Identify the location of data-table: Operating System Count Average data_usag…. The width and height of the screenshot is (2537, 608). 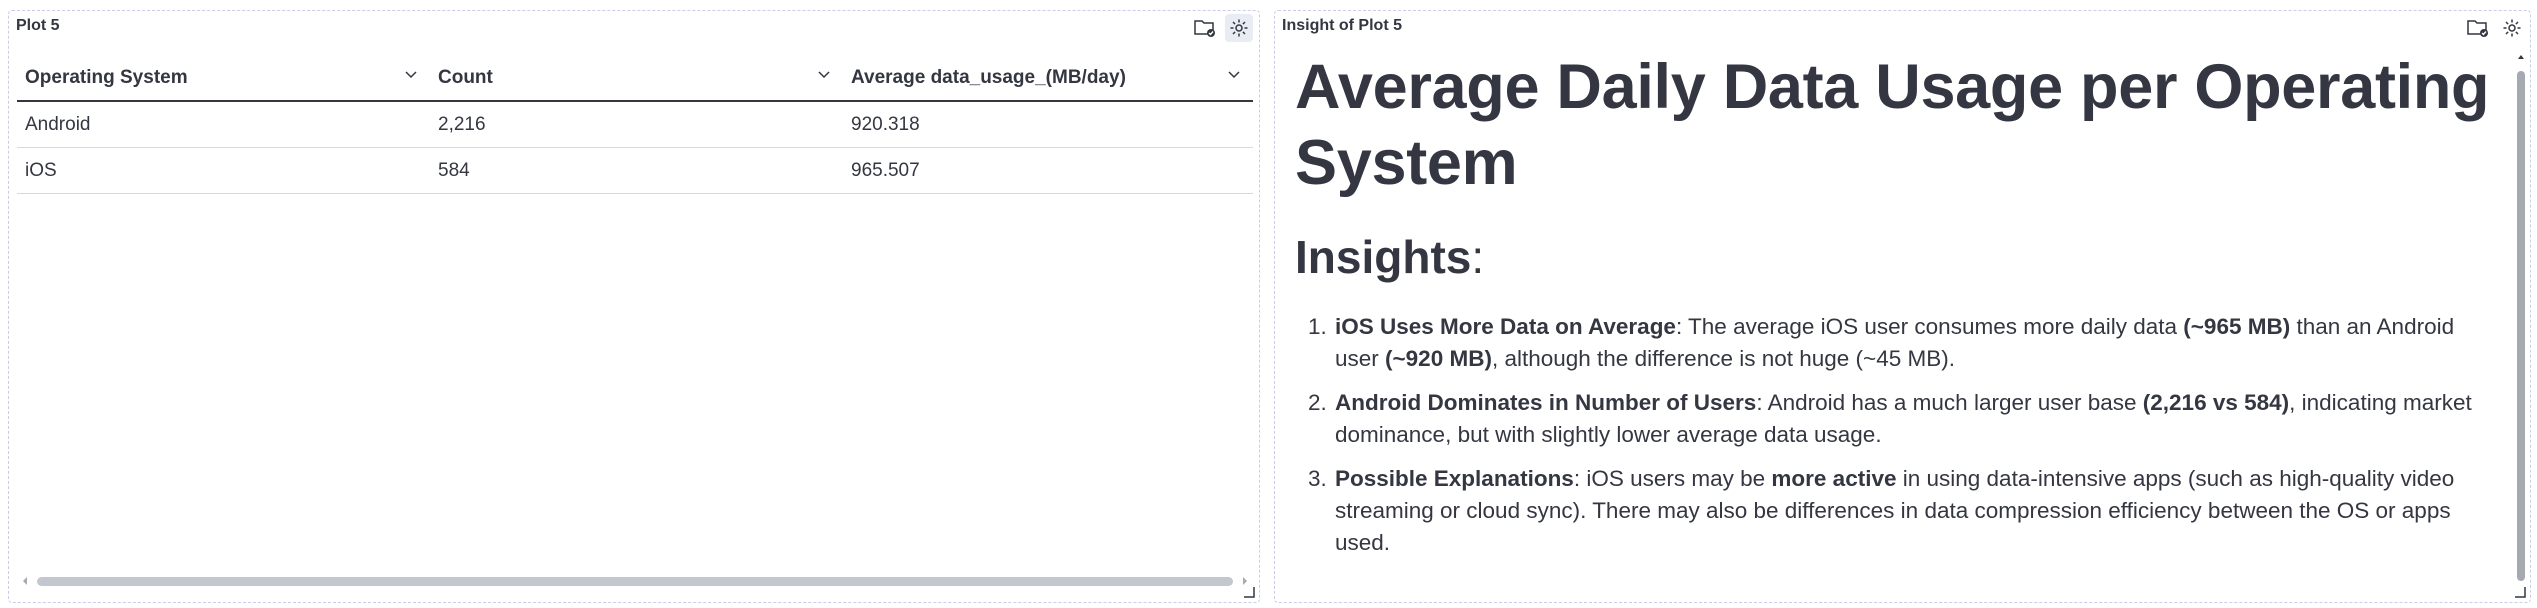
(635, 125).